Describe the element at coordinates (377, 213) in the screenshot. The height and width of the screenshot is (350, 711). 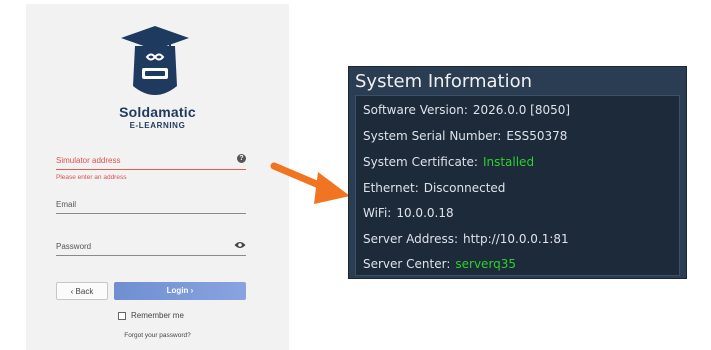
I see `info-label: WiFi:` at that location.